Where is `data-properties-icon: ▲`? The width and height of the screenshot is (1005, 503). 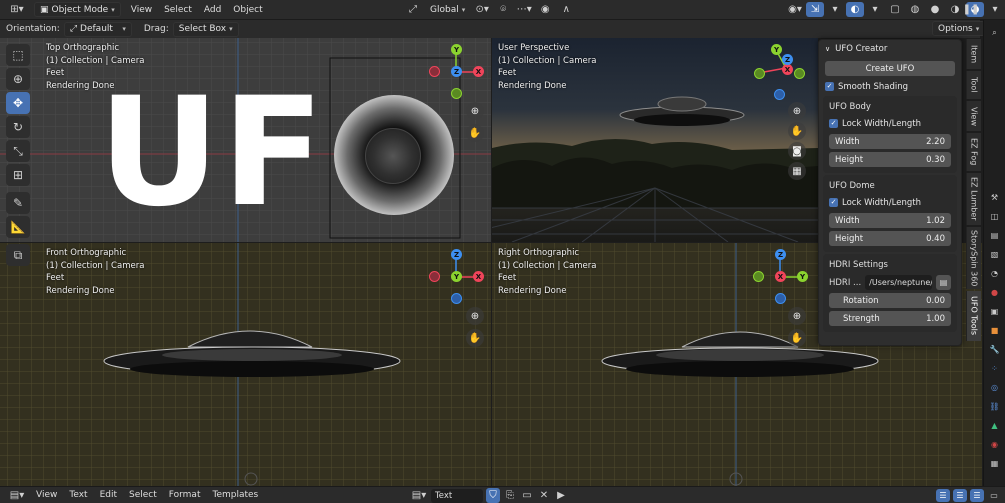 data-properties-icon: ▲ is located at coordinates (995, 425).